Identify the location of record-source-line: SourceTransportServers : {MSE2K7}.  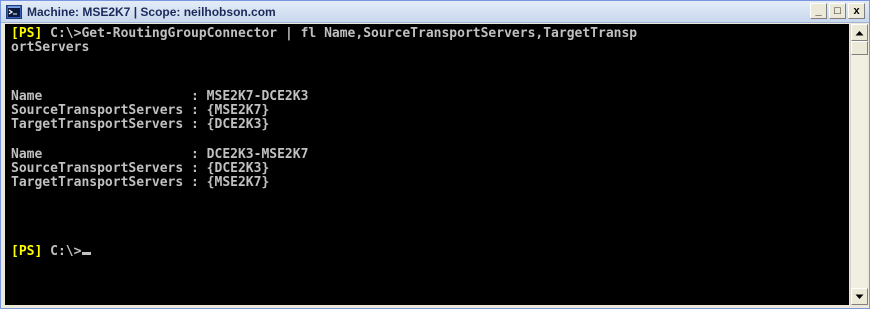
(140, 110).